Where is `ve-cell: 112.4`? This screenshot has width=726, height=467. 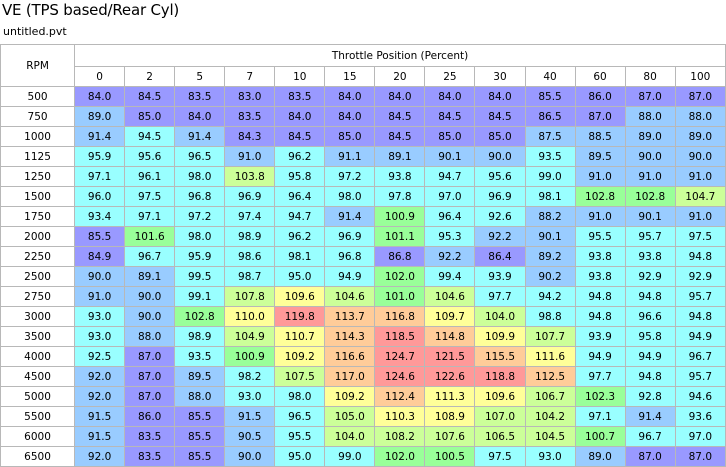 ve-cell: 112.4 is located at coordinates (400, 396).